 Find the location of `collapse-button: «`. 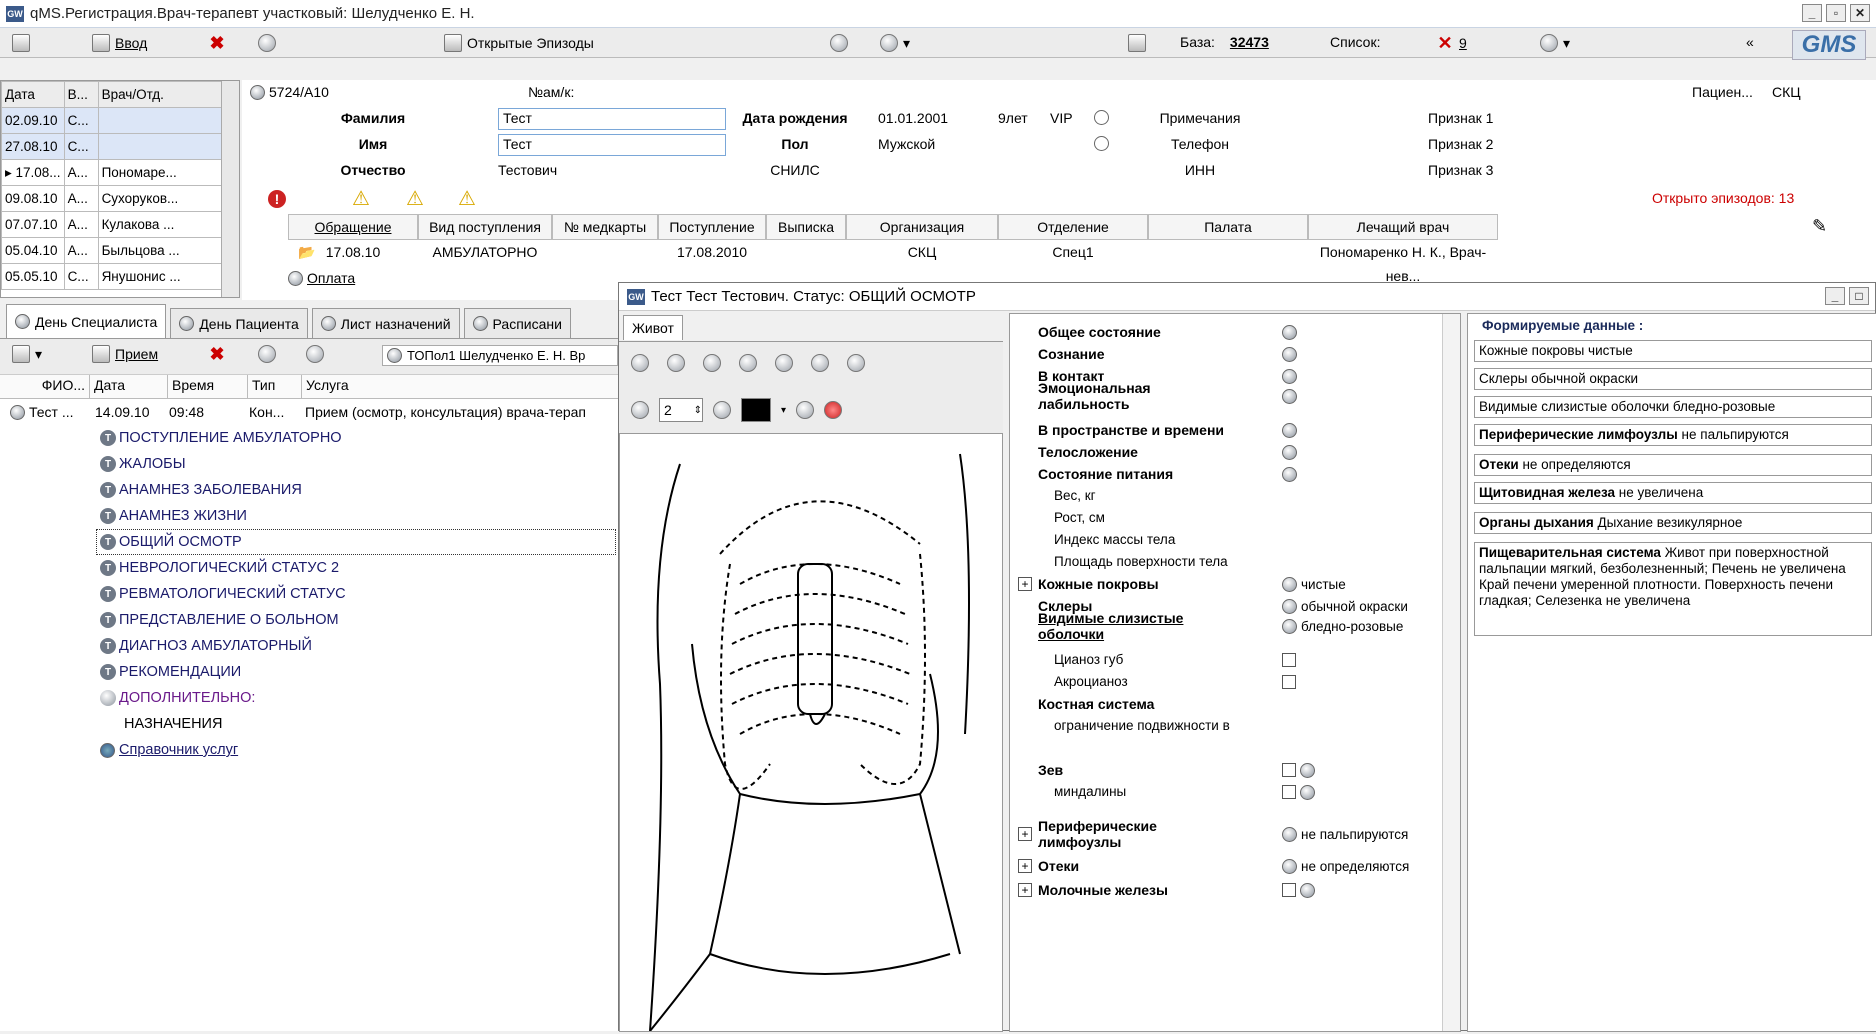

collapse-button: « is located at coordinates (1750, 42).